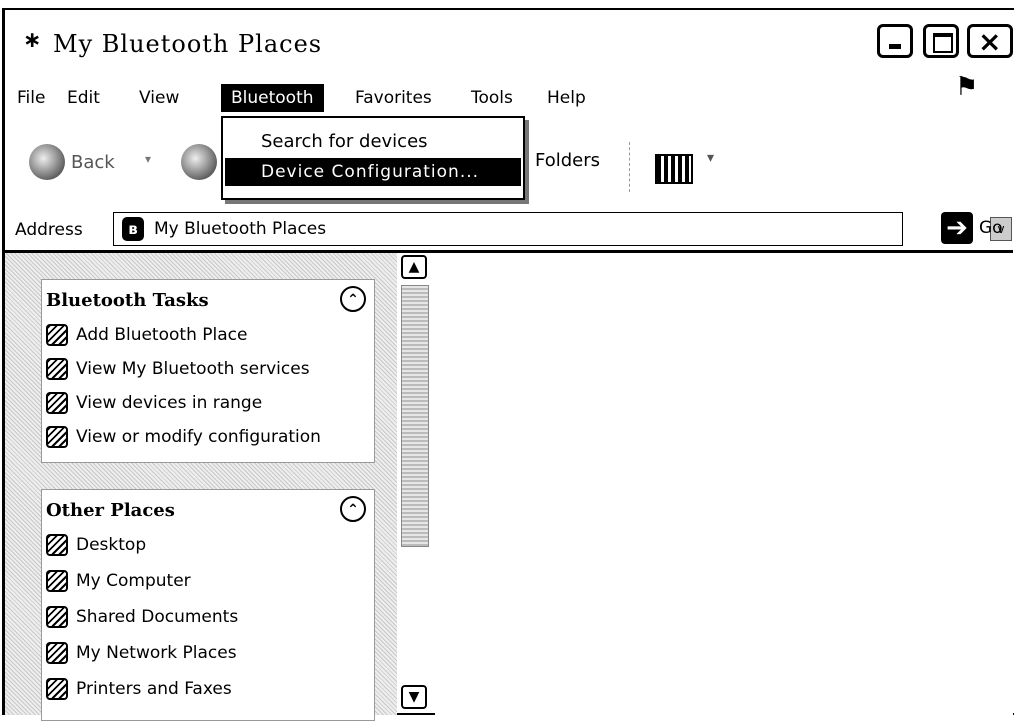 This screenshot has height=721, width=1014. Describe the element at coordinates (209, 583) in the screenshot. I see `place-my-computer: My Computer` at that location.